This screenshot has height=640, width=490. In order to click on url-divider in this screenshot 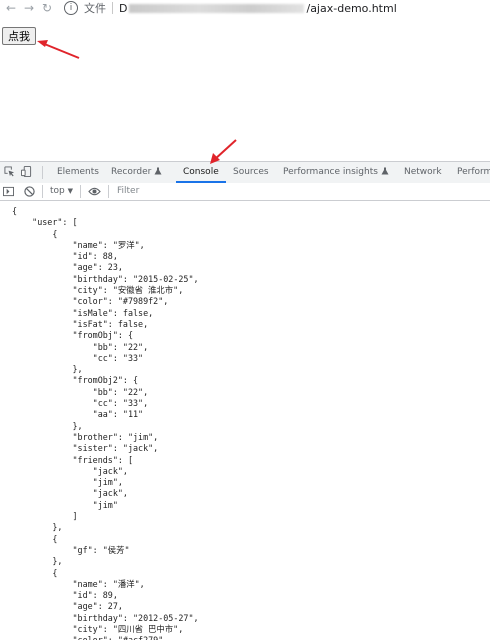, I will do `click(112, 8)`.